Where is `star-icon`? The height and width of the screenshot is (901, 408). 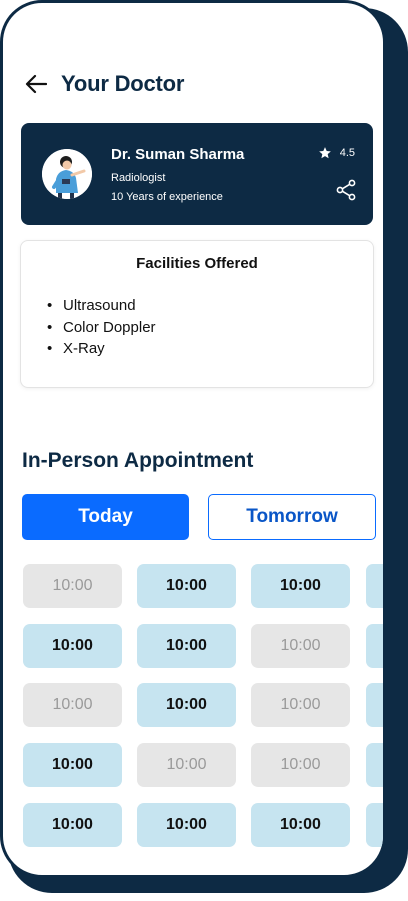 star-icon is located at coordinates (324, 153).